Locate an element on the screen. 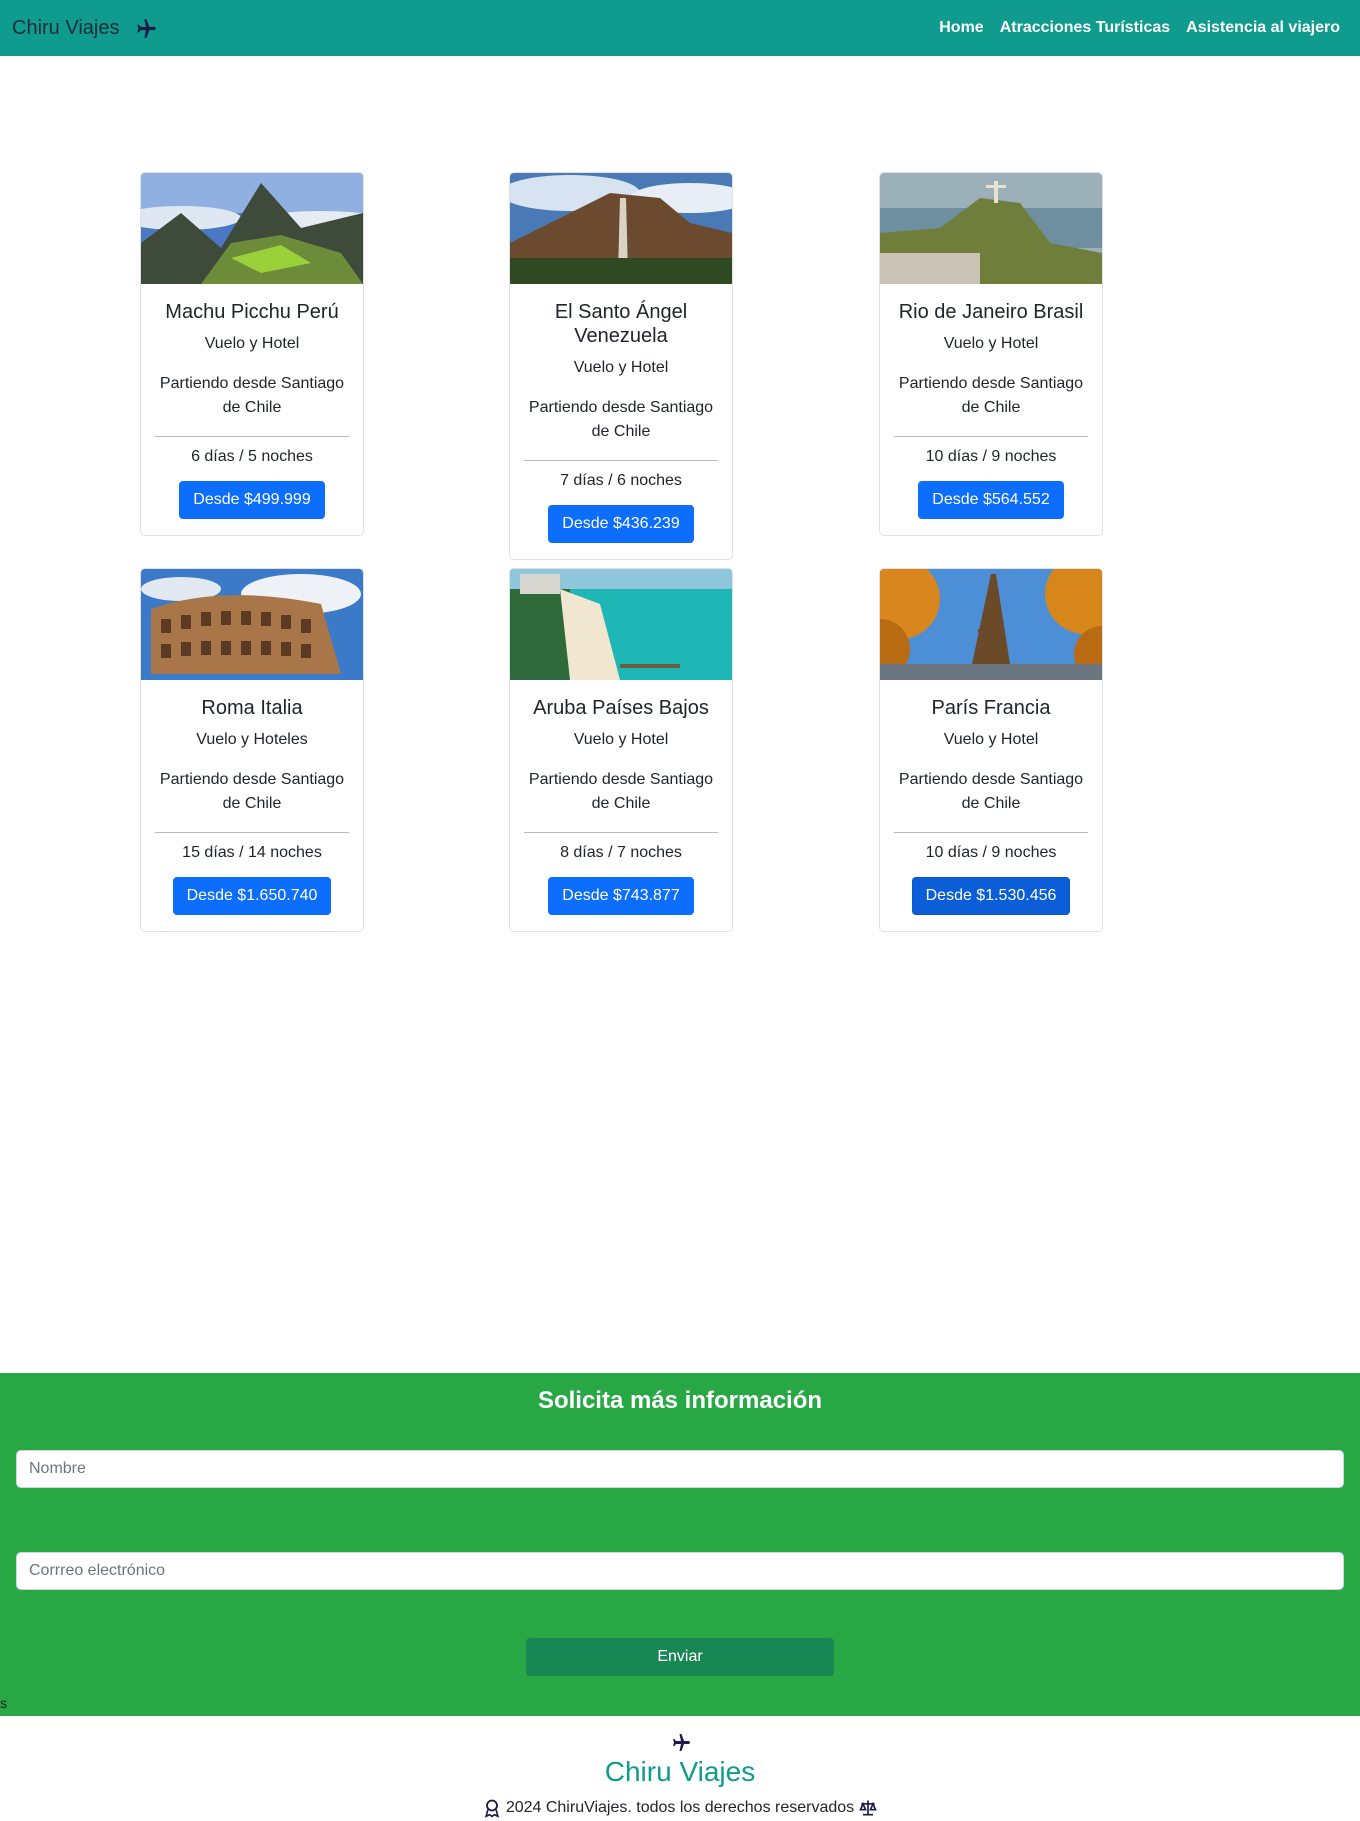  card-duration: 15 días / 14 noches is located at coordinates (252, 852).